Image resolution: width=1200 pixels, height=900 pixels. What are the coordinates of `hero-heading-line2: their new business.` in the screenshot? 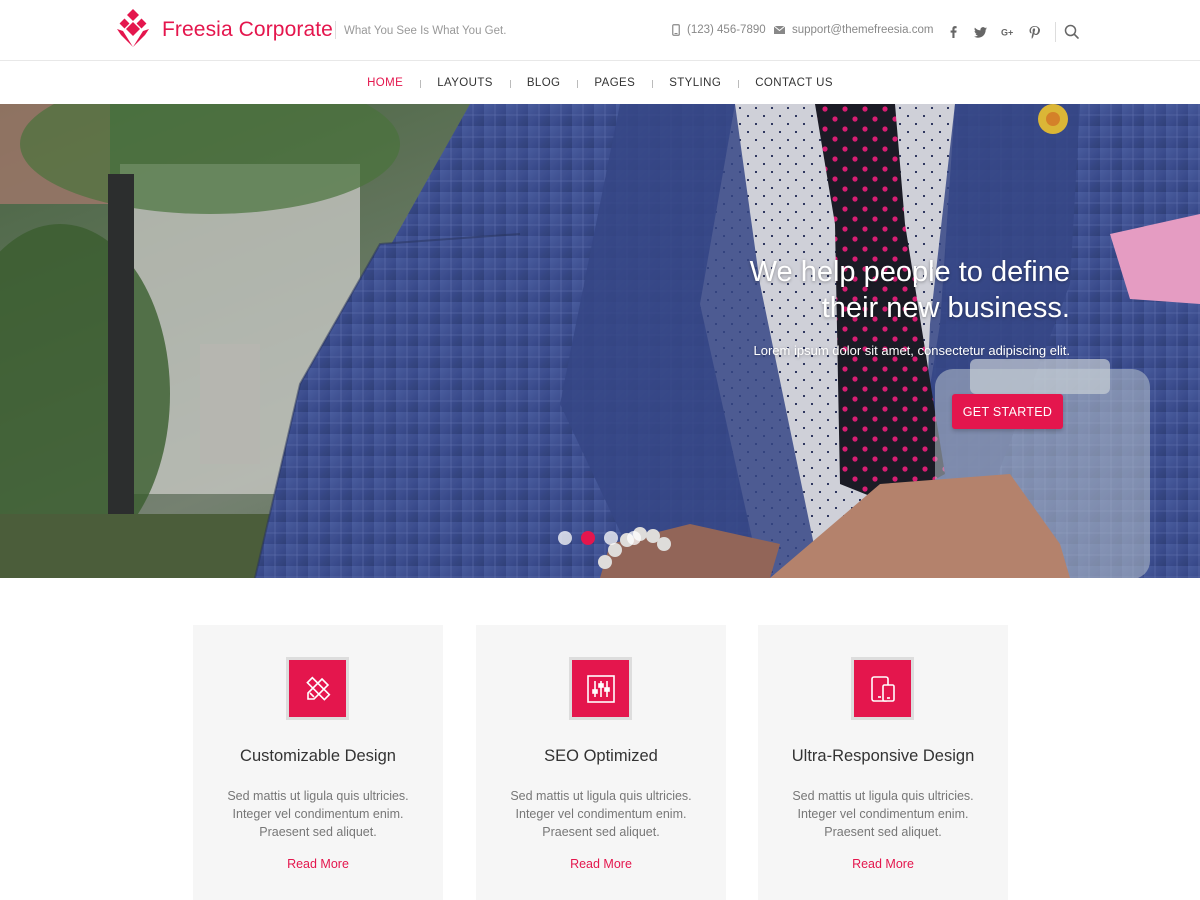 It's located at (945, 308).